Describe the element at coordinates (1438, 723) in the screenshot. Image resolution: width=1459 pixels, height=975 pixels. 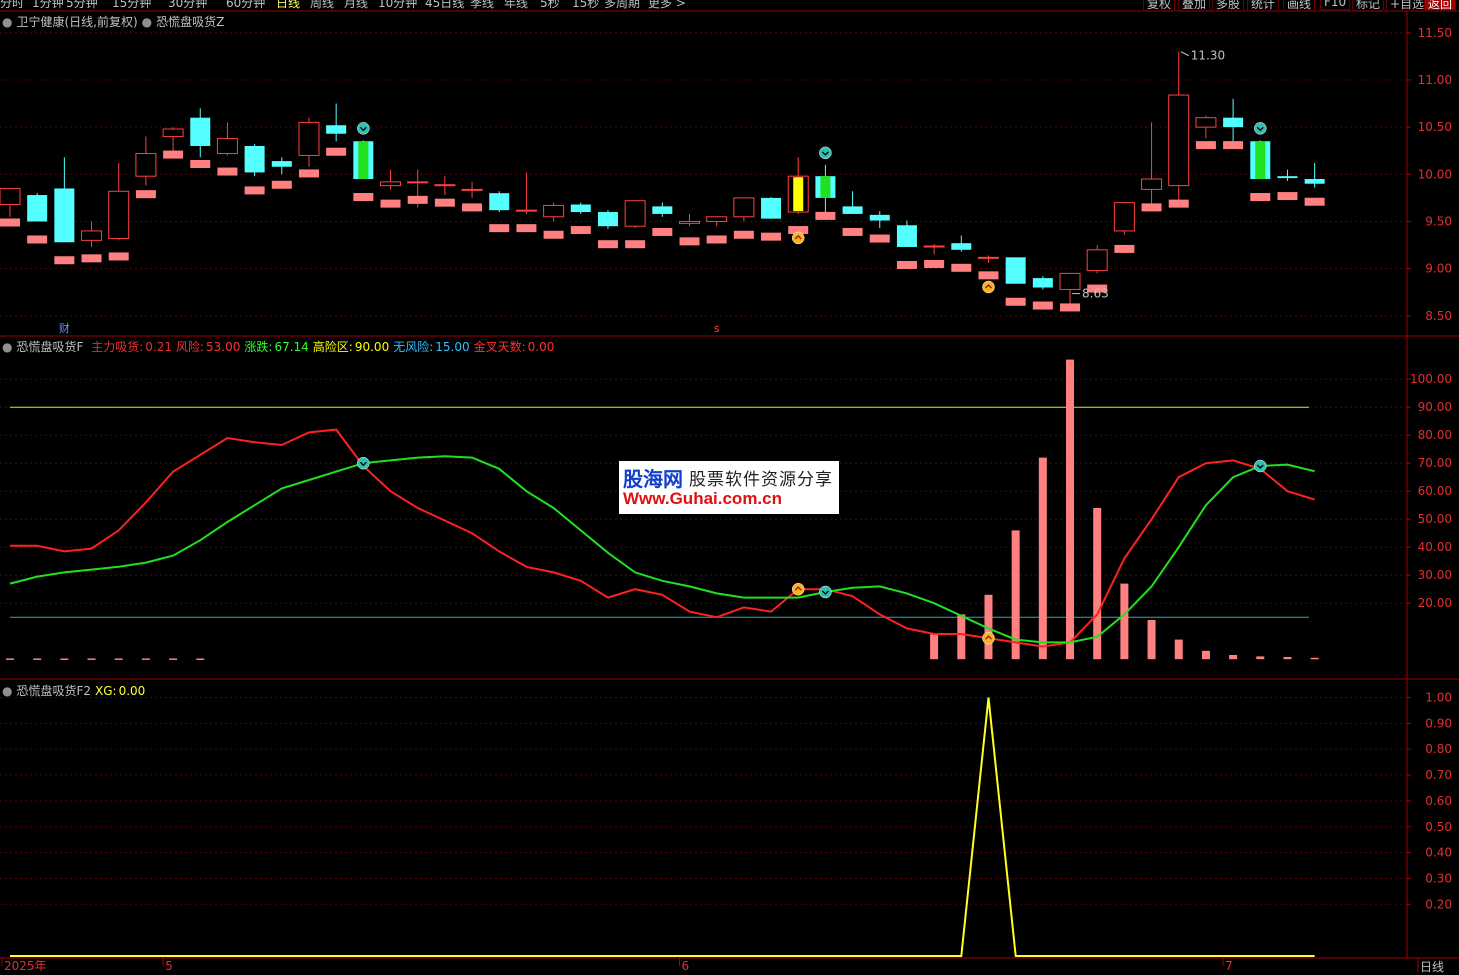
I see `tick-label: 0.90` at that location.